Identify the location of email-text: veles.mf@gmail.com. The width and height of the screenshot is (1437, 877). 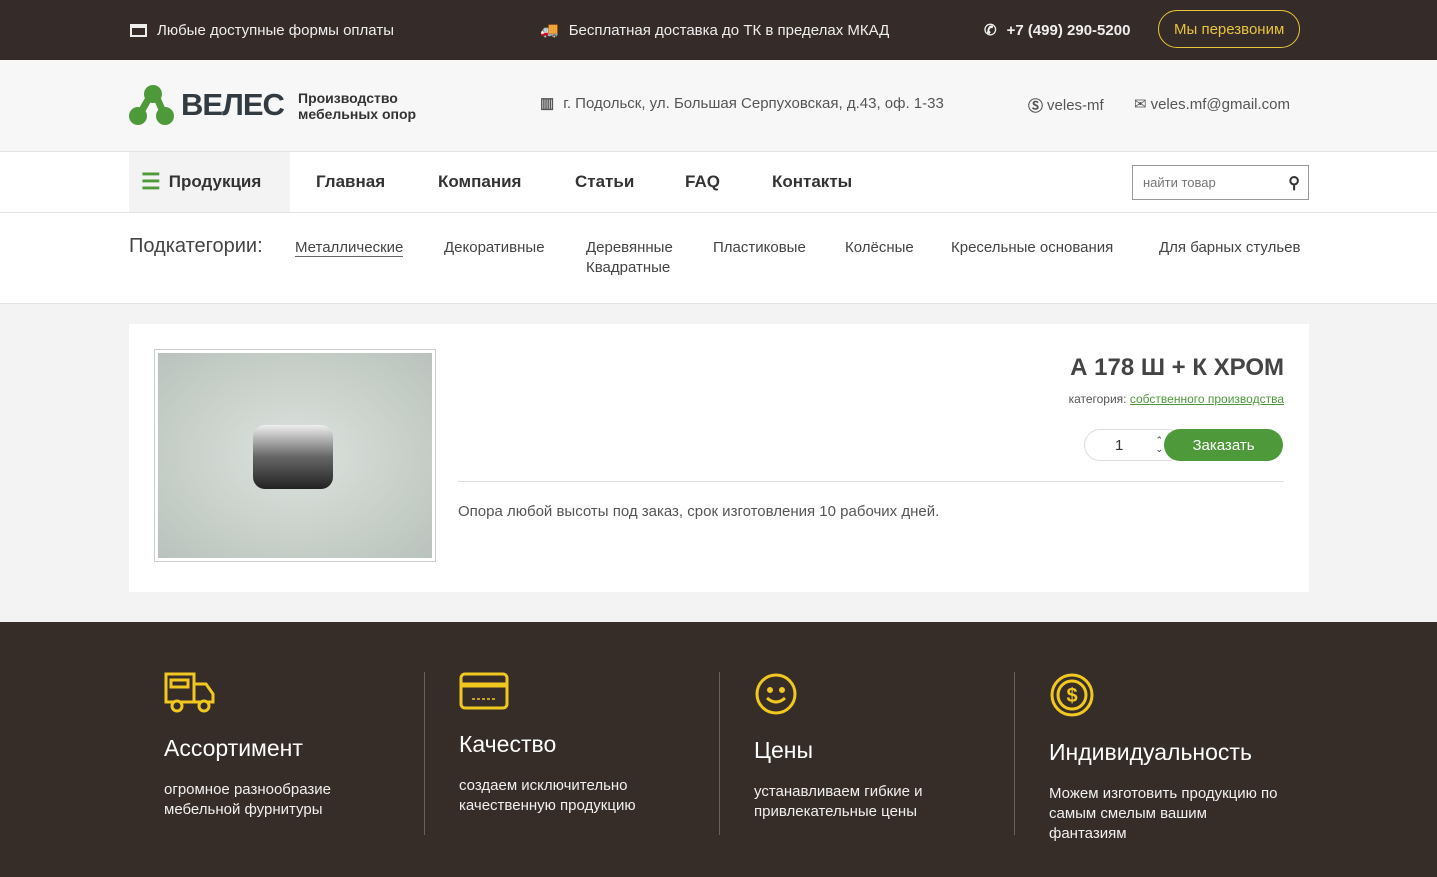
(1220, 104).